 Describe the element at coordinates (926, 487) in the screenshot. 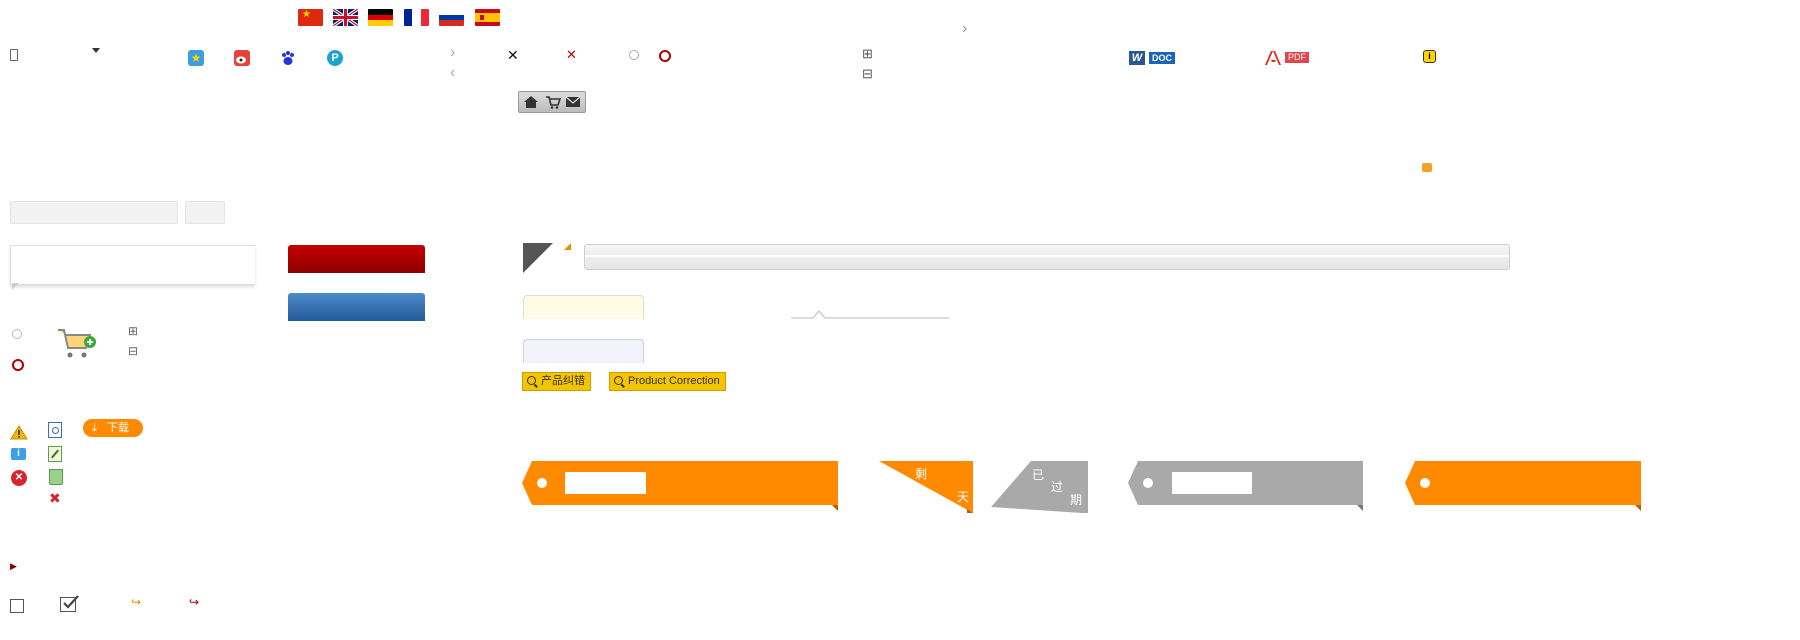

I see `days-remaining-corner-badge: 剩 天` at that location.